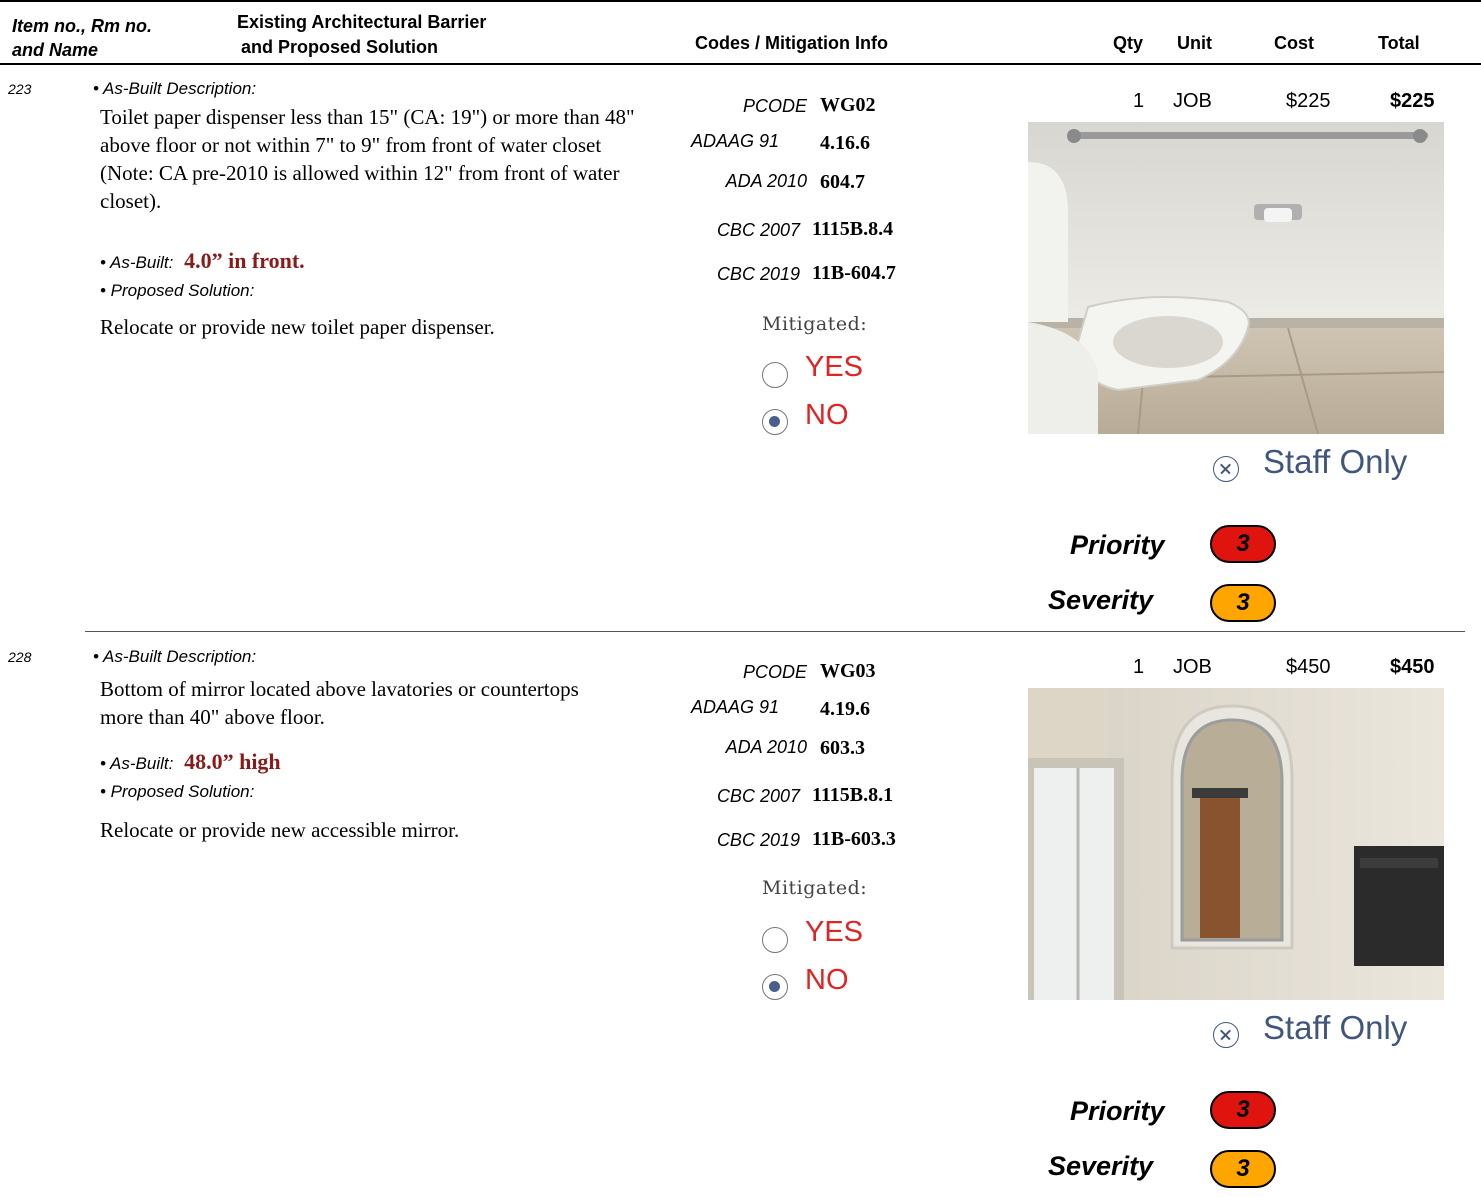 The image size is (1481, 1197). Describe the element at coordinates (1399, 43) in the screenshot. I see `header-total-col: Total` at that location.